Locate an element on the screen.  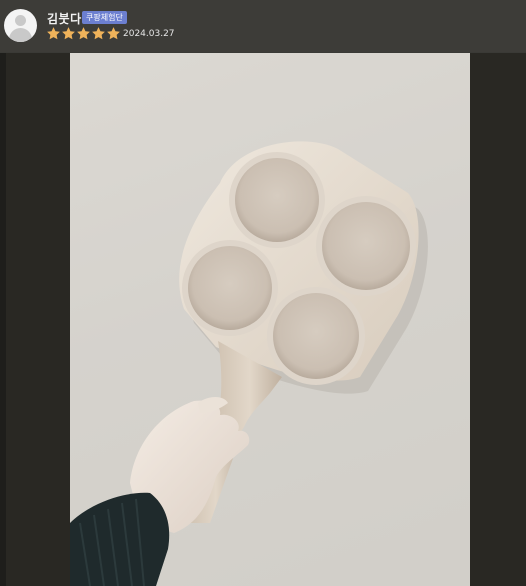
star-rating is located at coordinates (83, 33).